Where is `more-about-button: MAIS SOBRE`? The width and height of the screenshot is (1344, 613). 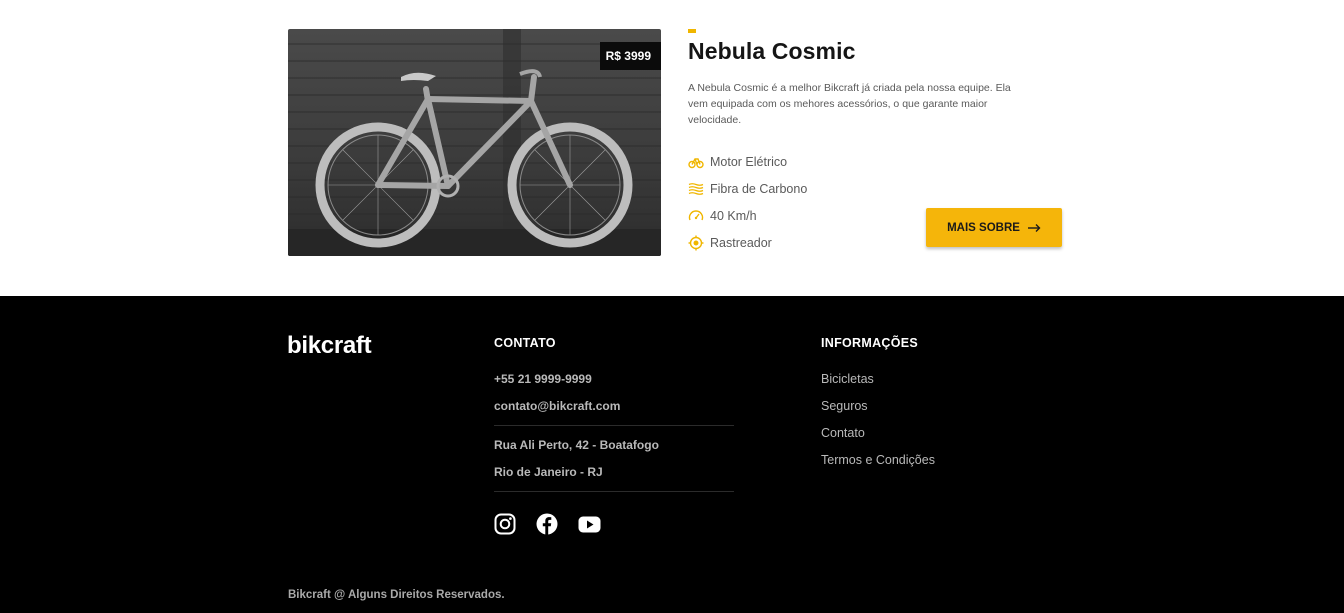
more-about-button: MAIS SOBRE is located at coordinates (994, 227).